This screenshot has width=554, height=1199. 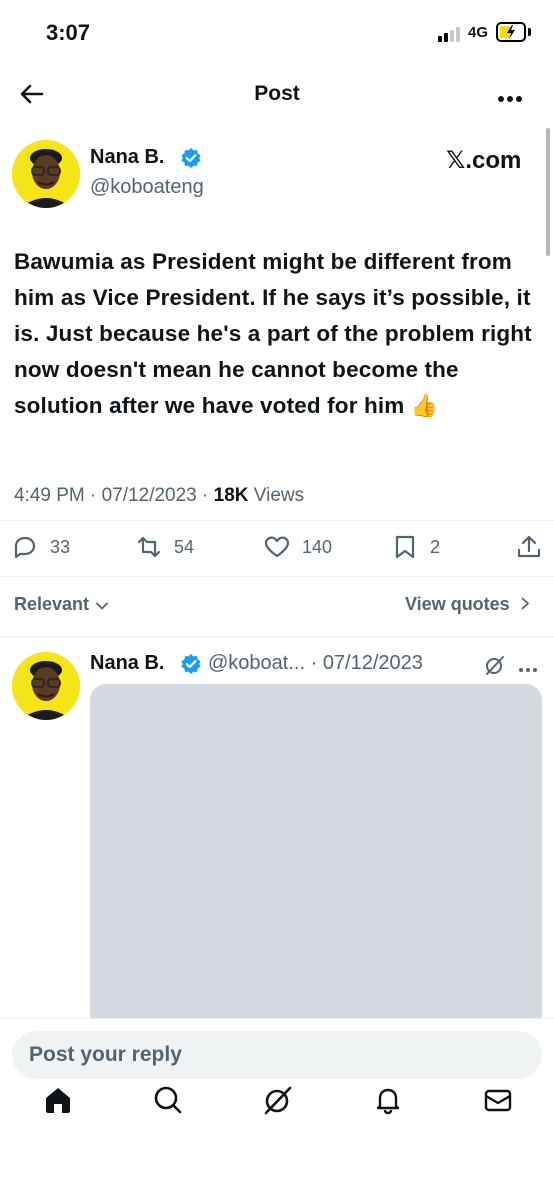 What do you see at coordinates (478, 32) in the screenshot?
I see `network-type: 4G` at bounding box center [478, 32].